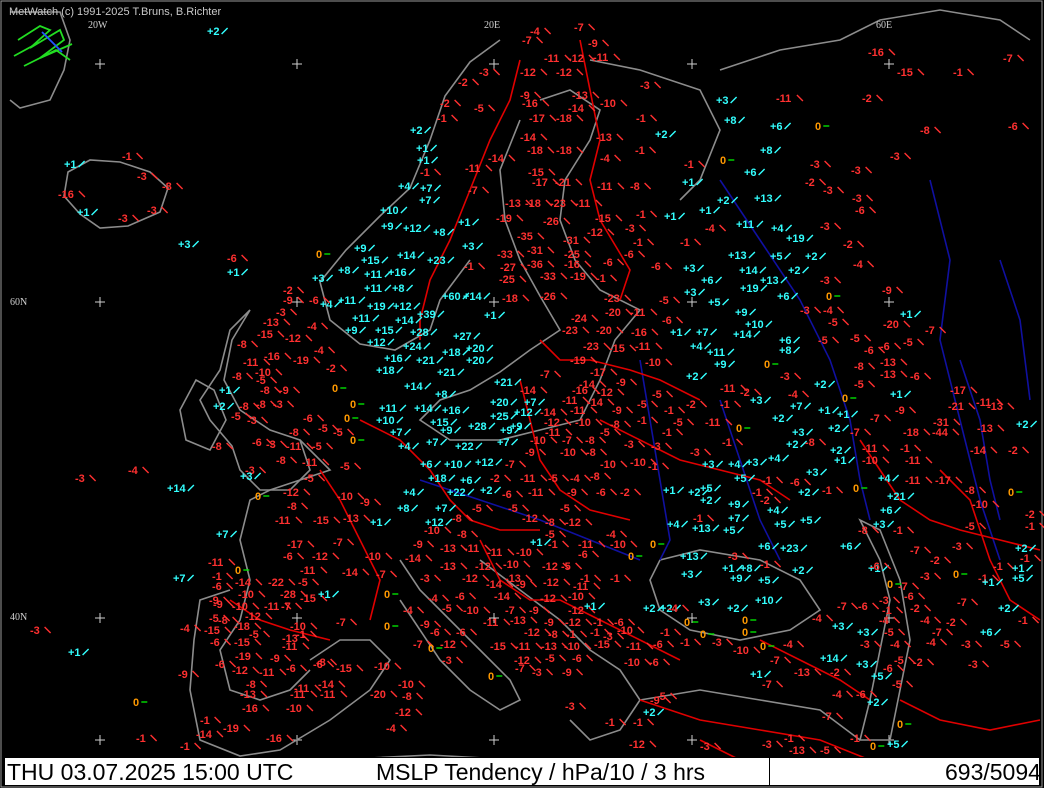 Image resolution: width=1044 pixels, height=788 pixels. I want to click on tendency-value: +21, so click(896, 497).